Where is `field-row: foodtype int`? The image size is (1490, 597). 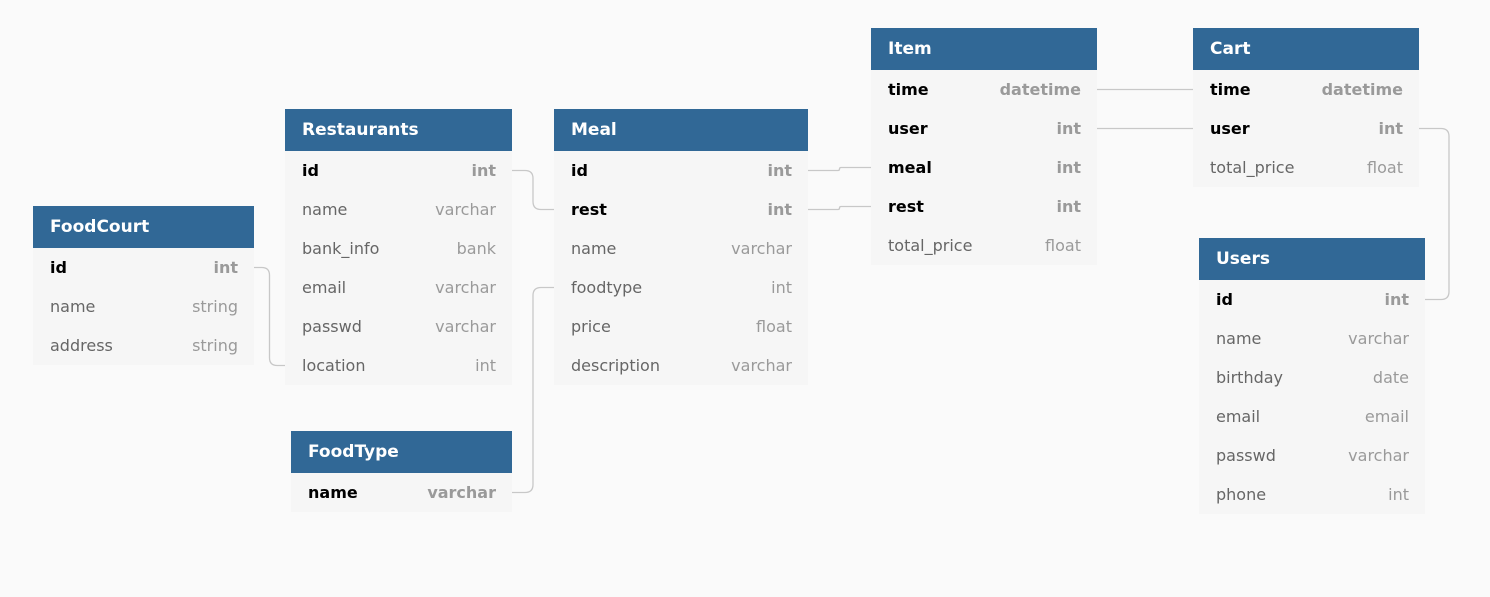 field-row: foodtype int is located at coordinates (681, 287).